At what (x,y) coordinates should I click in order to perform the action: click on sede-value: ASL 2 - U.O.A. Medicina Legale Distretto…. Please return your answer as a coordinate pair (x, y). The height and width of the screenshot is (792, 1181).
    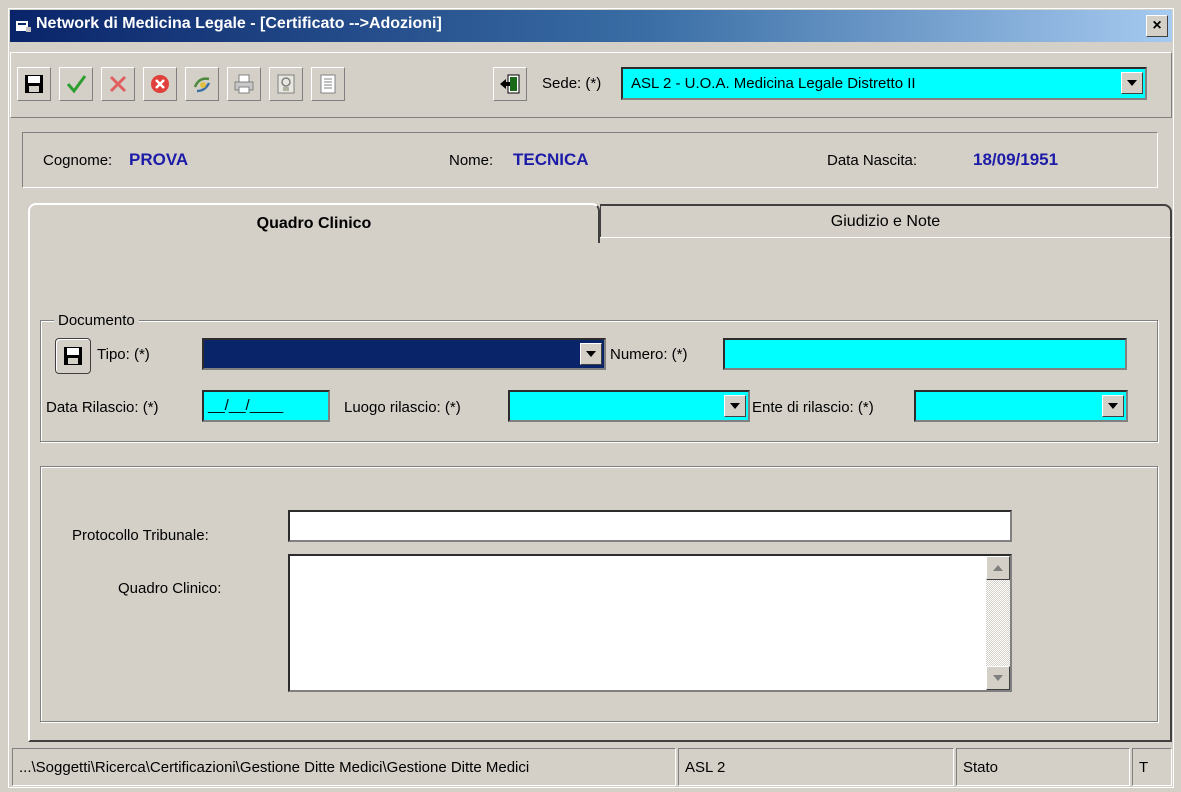
    Looking at the image, I should click on (773, 83).